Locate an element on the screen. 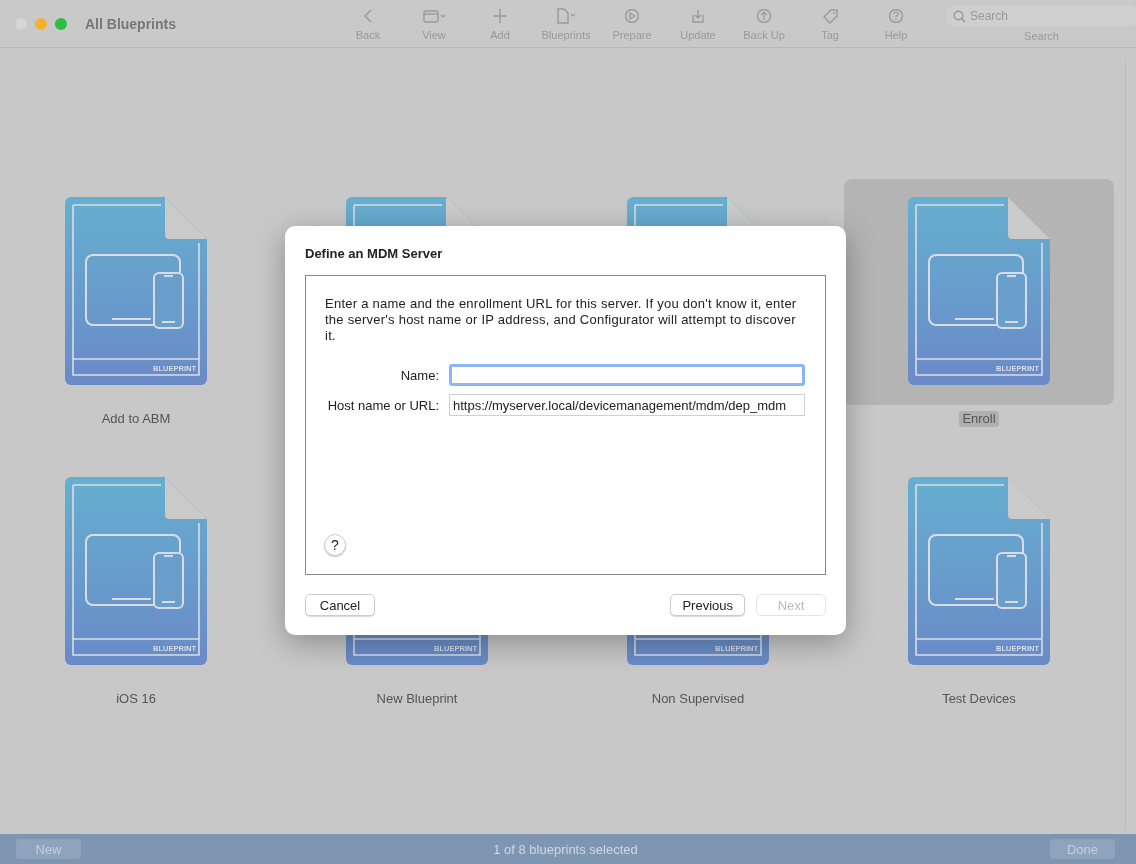 The width and height of the screenshot is (1136, 864). dialog-button: Previous is located at coordinates (707, 605).